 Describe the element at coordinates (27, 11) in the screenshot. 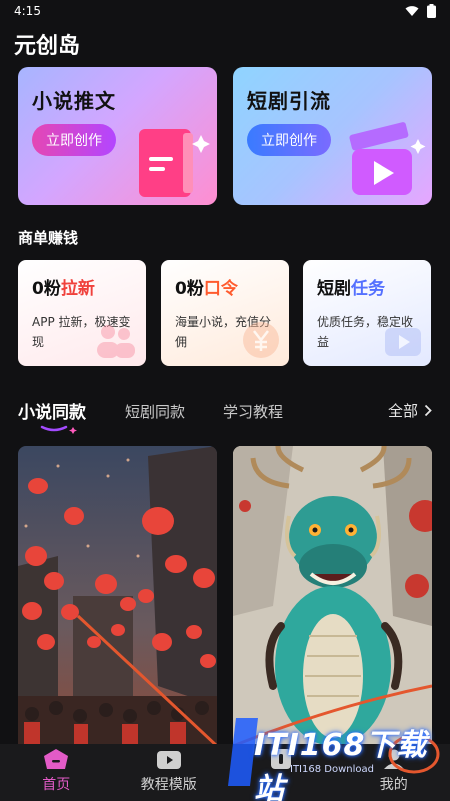

I see `status-time: 4:15` at that location.